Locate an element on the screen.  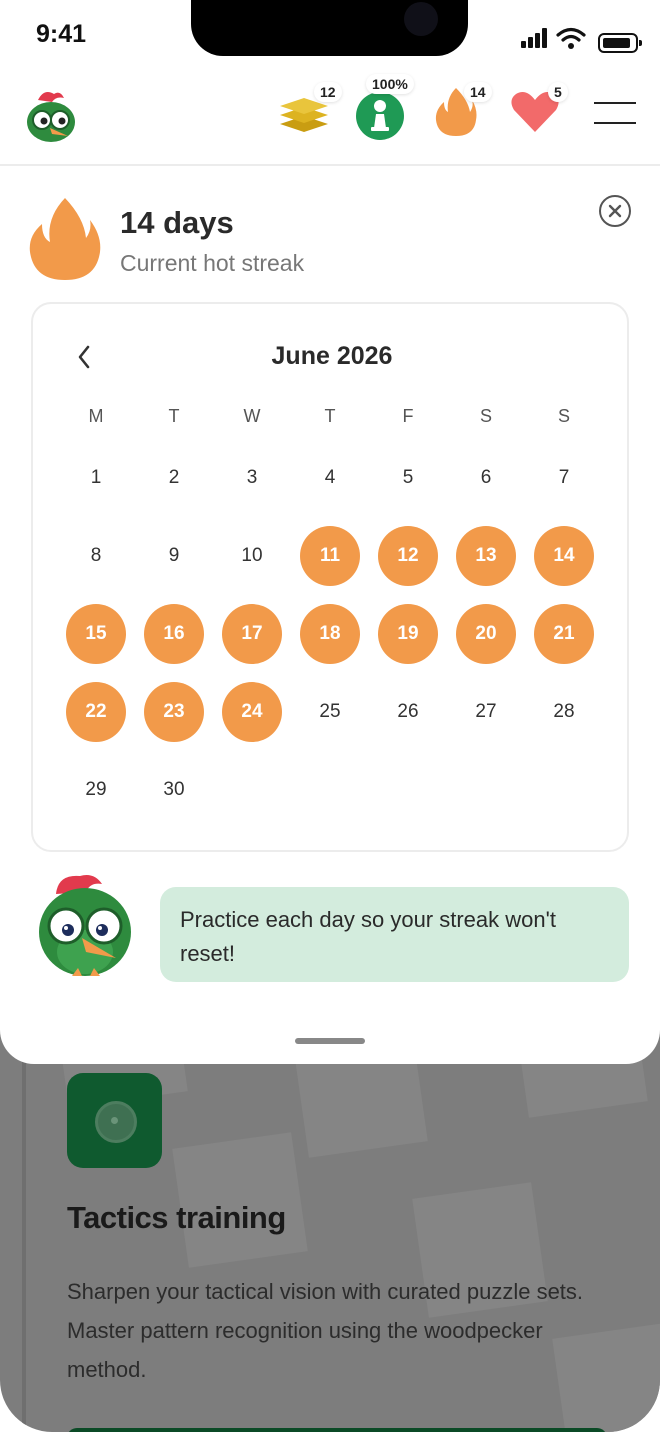
lives-count: 5 is located at coordinates (558, 92).